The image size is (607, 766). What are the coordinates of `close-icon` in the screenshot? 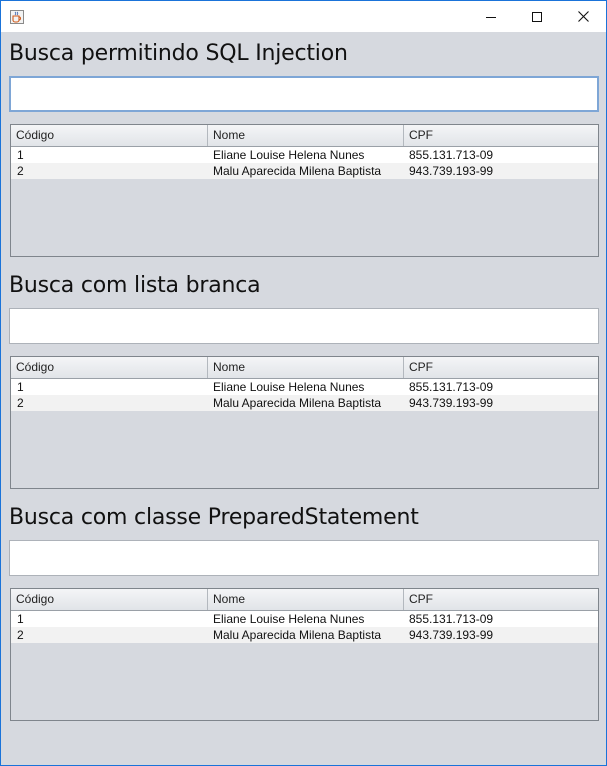 It's located at (583, 16).